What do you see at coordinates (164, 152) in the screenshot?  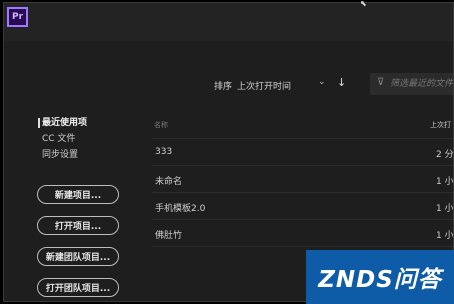 I see `file-name: 333` at bounding box center [164, 152].